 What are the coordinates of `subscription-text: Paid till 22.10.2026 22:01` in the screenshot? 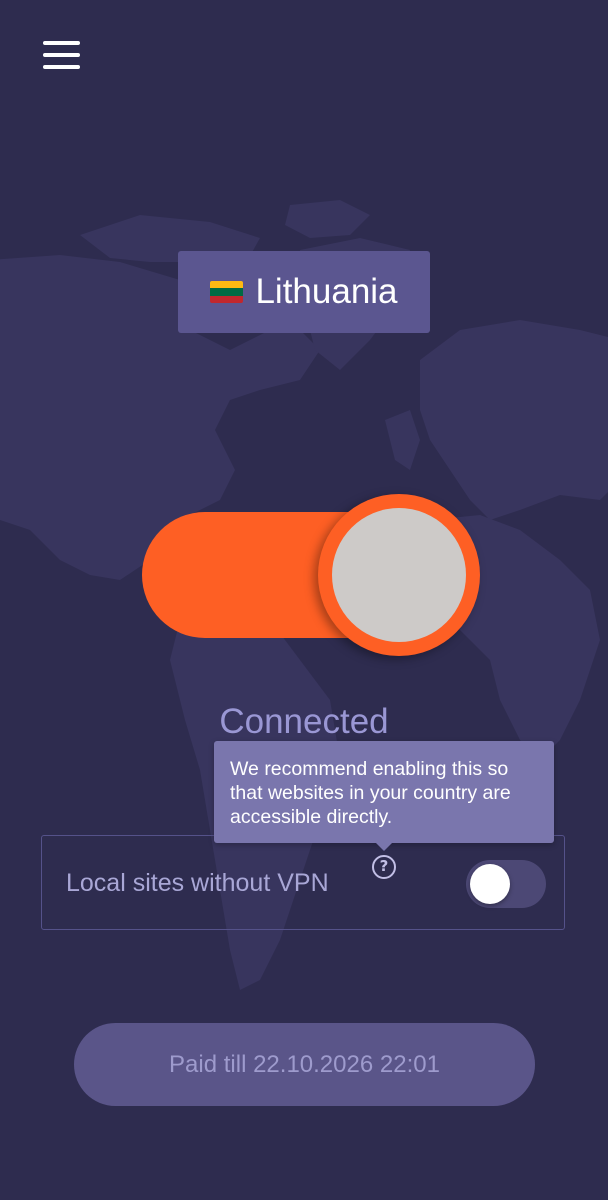 It's located at (304, 1064).